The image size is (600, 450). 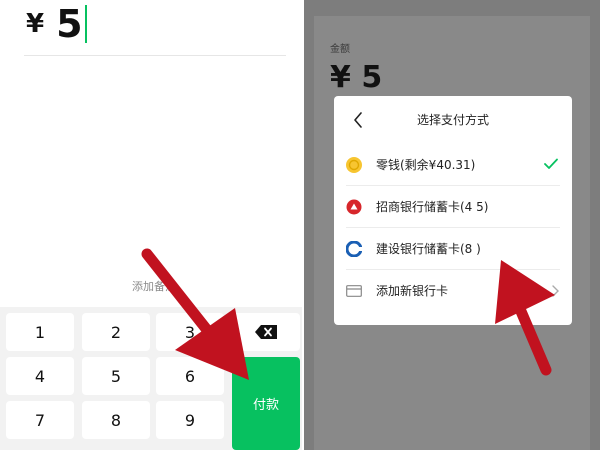 I want to click on key-2: 2, so click(x=116, y=332).